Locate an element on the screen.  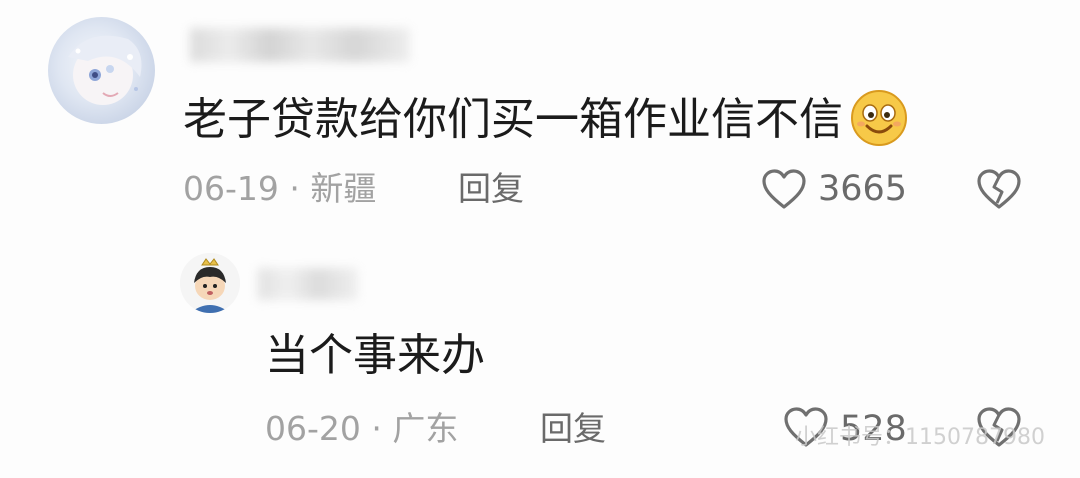
avatar-anime-icon is located at coordinates (105, 70).